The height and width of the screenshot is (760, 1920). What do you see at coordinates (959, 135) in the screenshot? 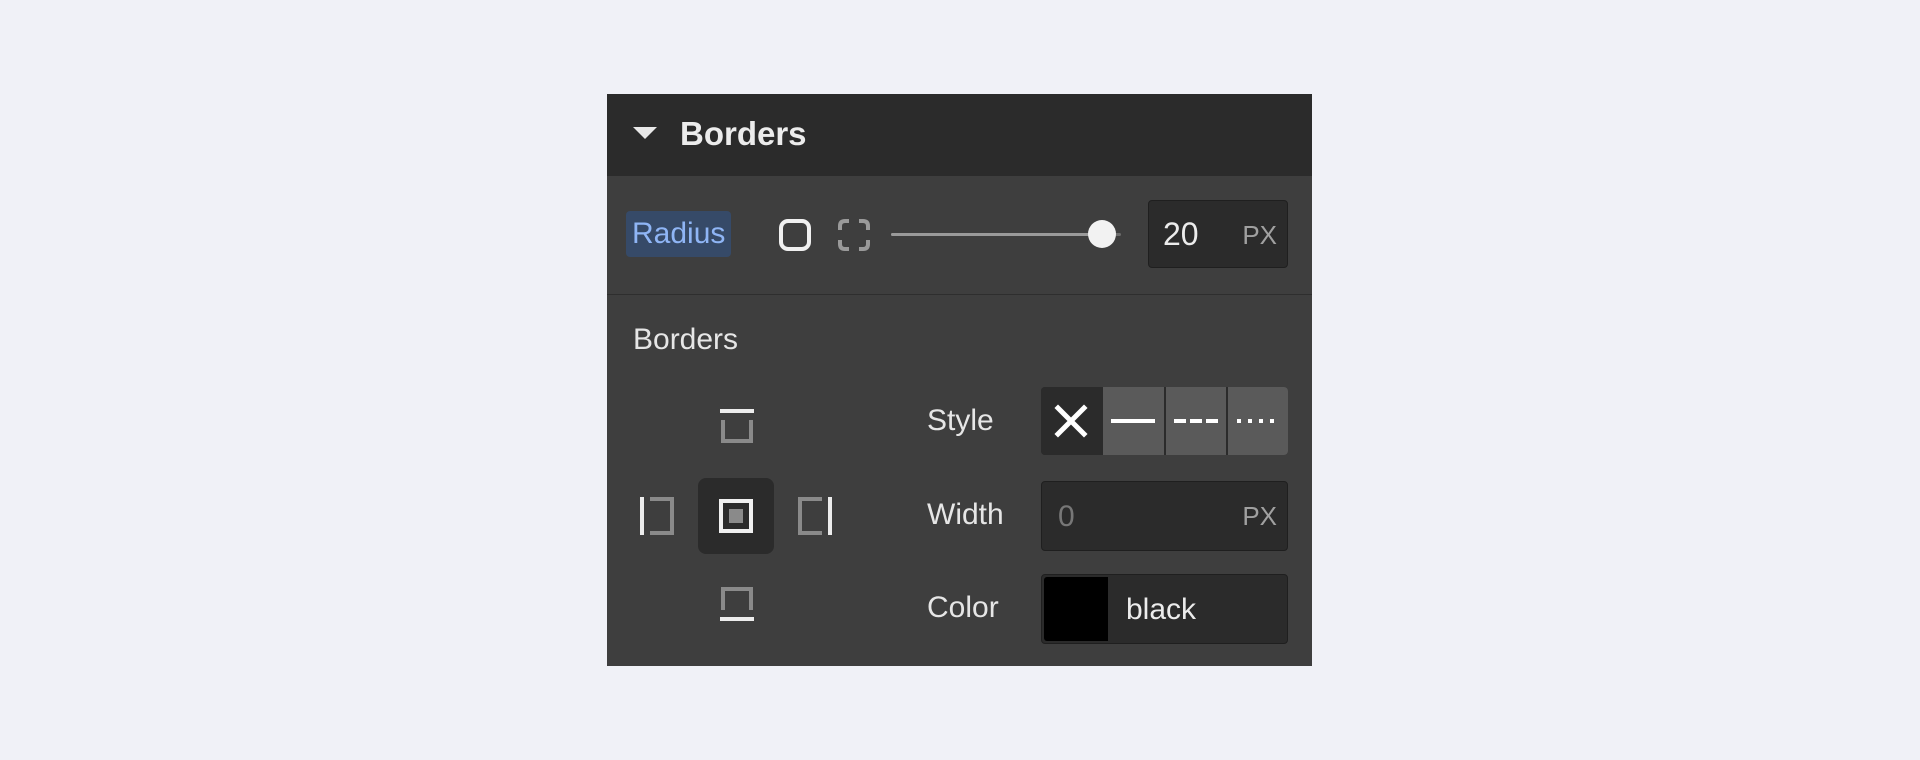
I see `section-header: Borders` at bounding box center [959, 135].